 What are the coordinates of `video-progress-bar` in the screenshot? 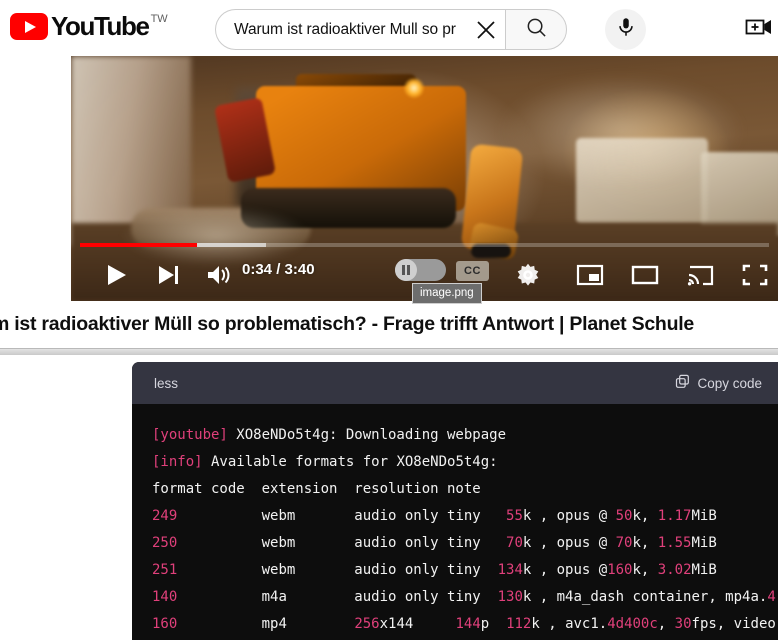 It's located at (424, 245).